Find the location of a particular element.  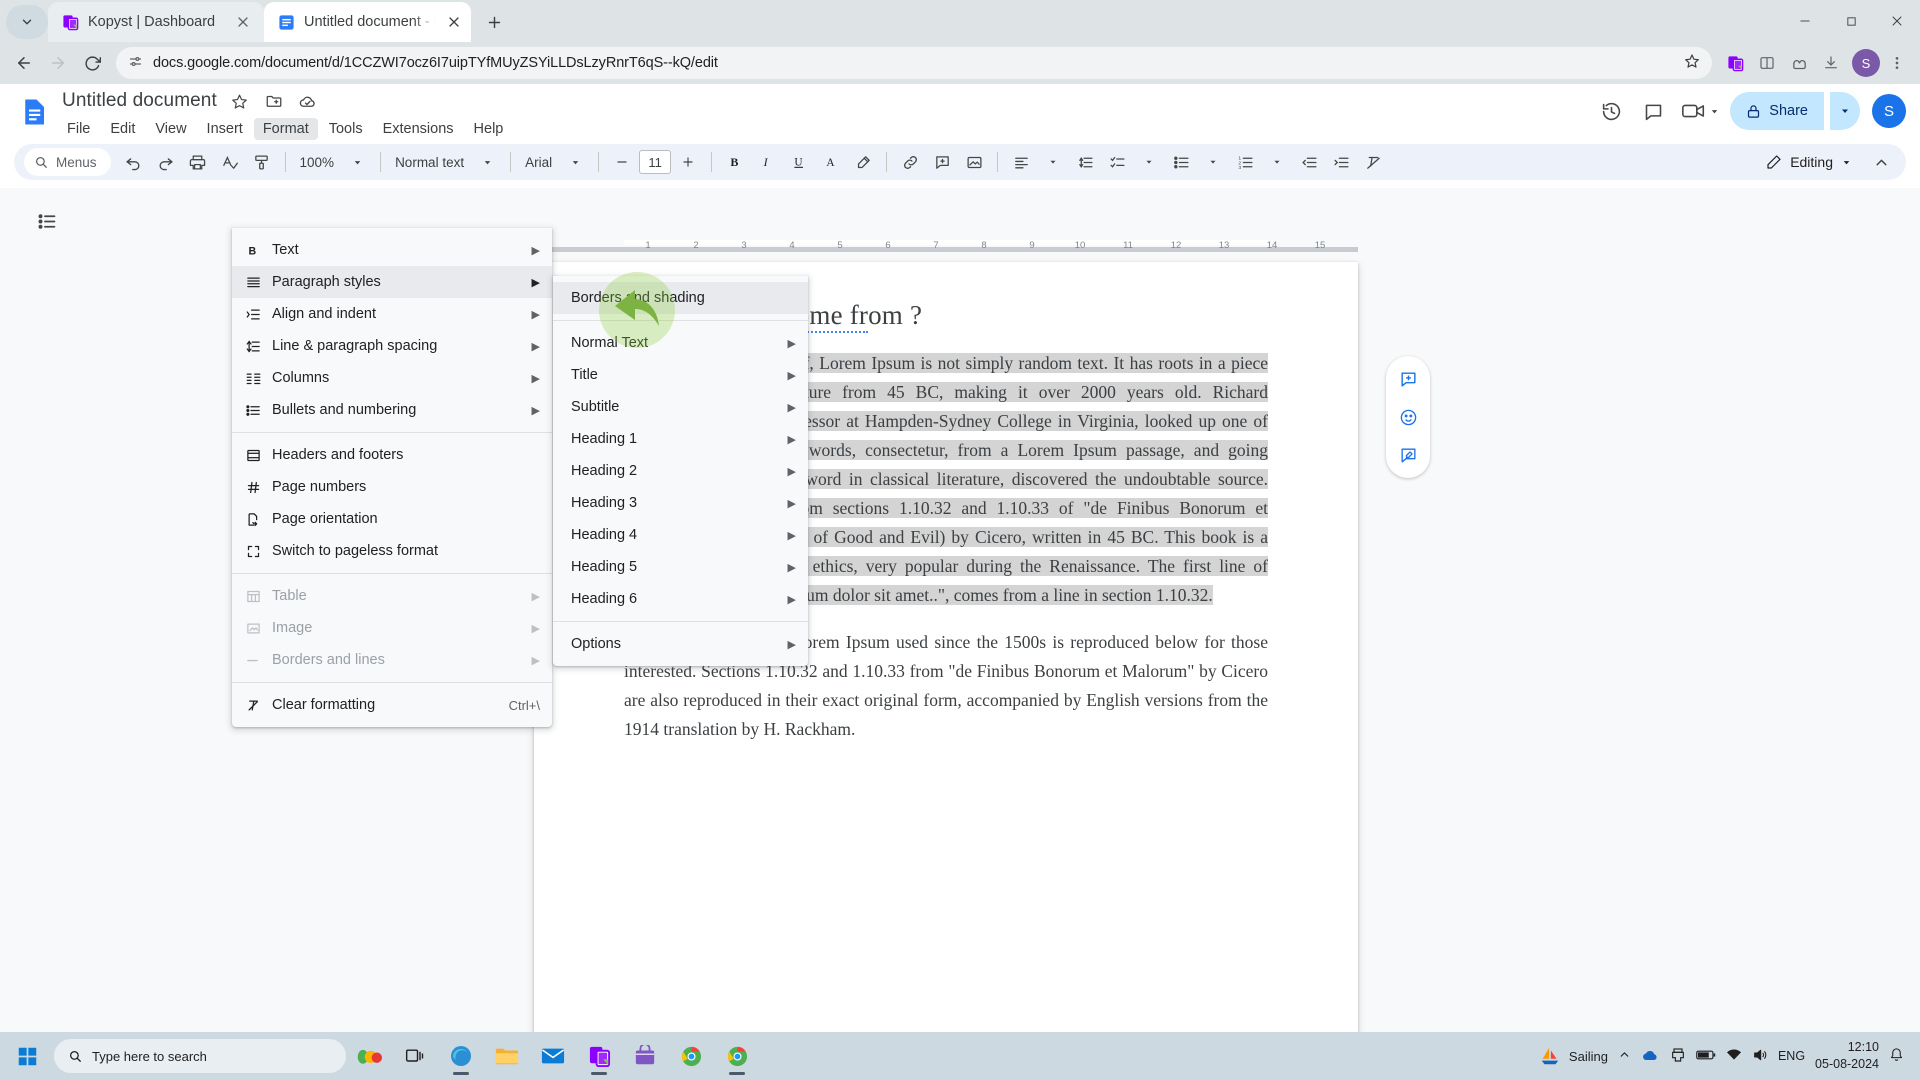

zoom-dropdown-icon is located at coordinates (357, 162).